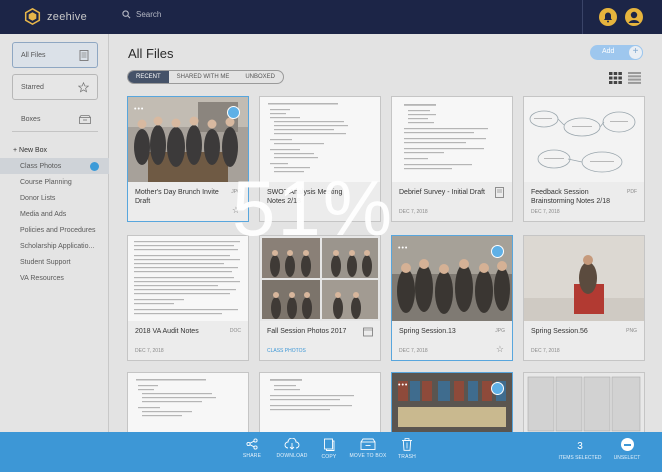 The height and width of the screenshot is (472, 662). I want to click on sidebar-item-va-resources: VA Resources, so click(54, 278).